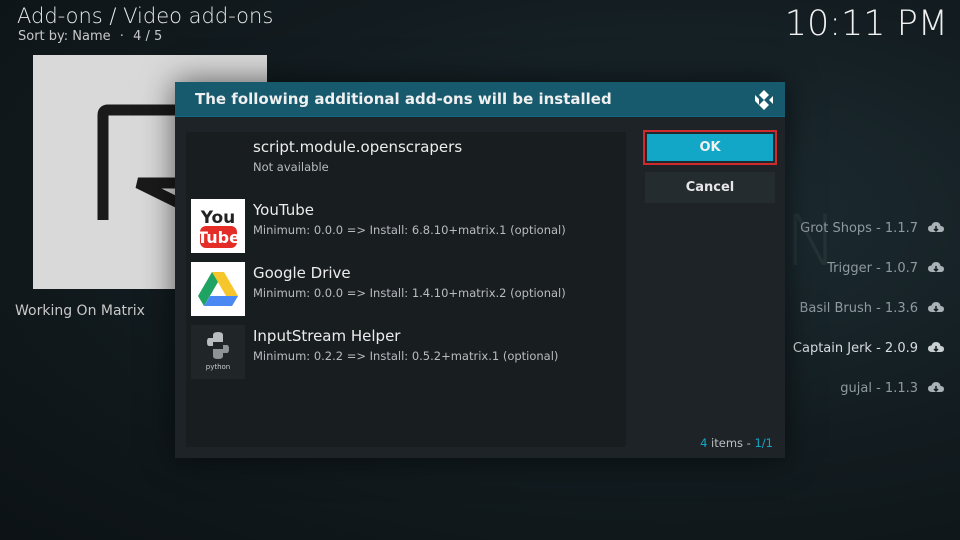 The width and height of the screenshot is (960, 540). What do you see at coordinates (710, 187) in the screenshot?
I see `cancel-button: Cancel` at bounding box center [710, 187].